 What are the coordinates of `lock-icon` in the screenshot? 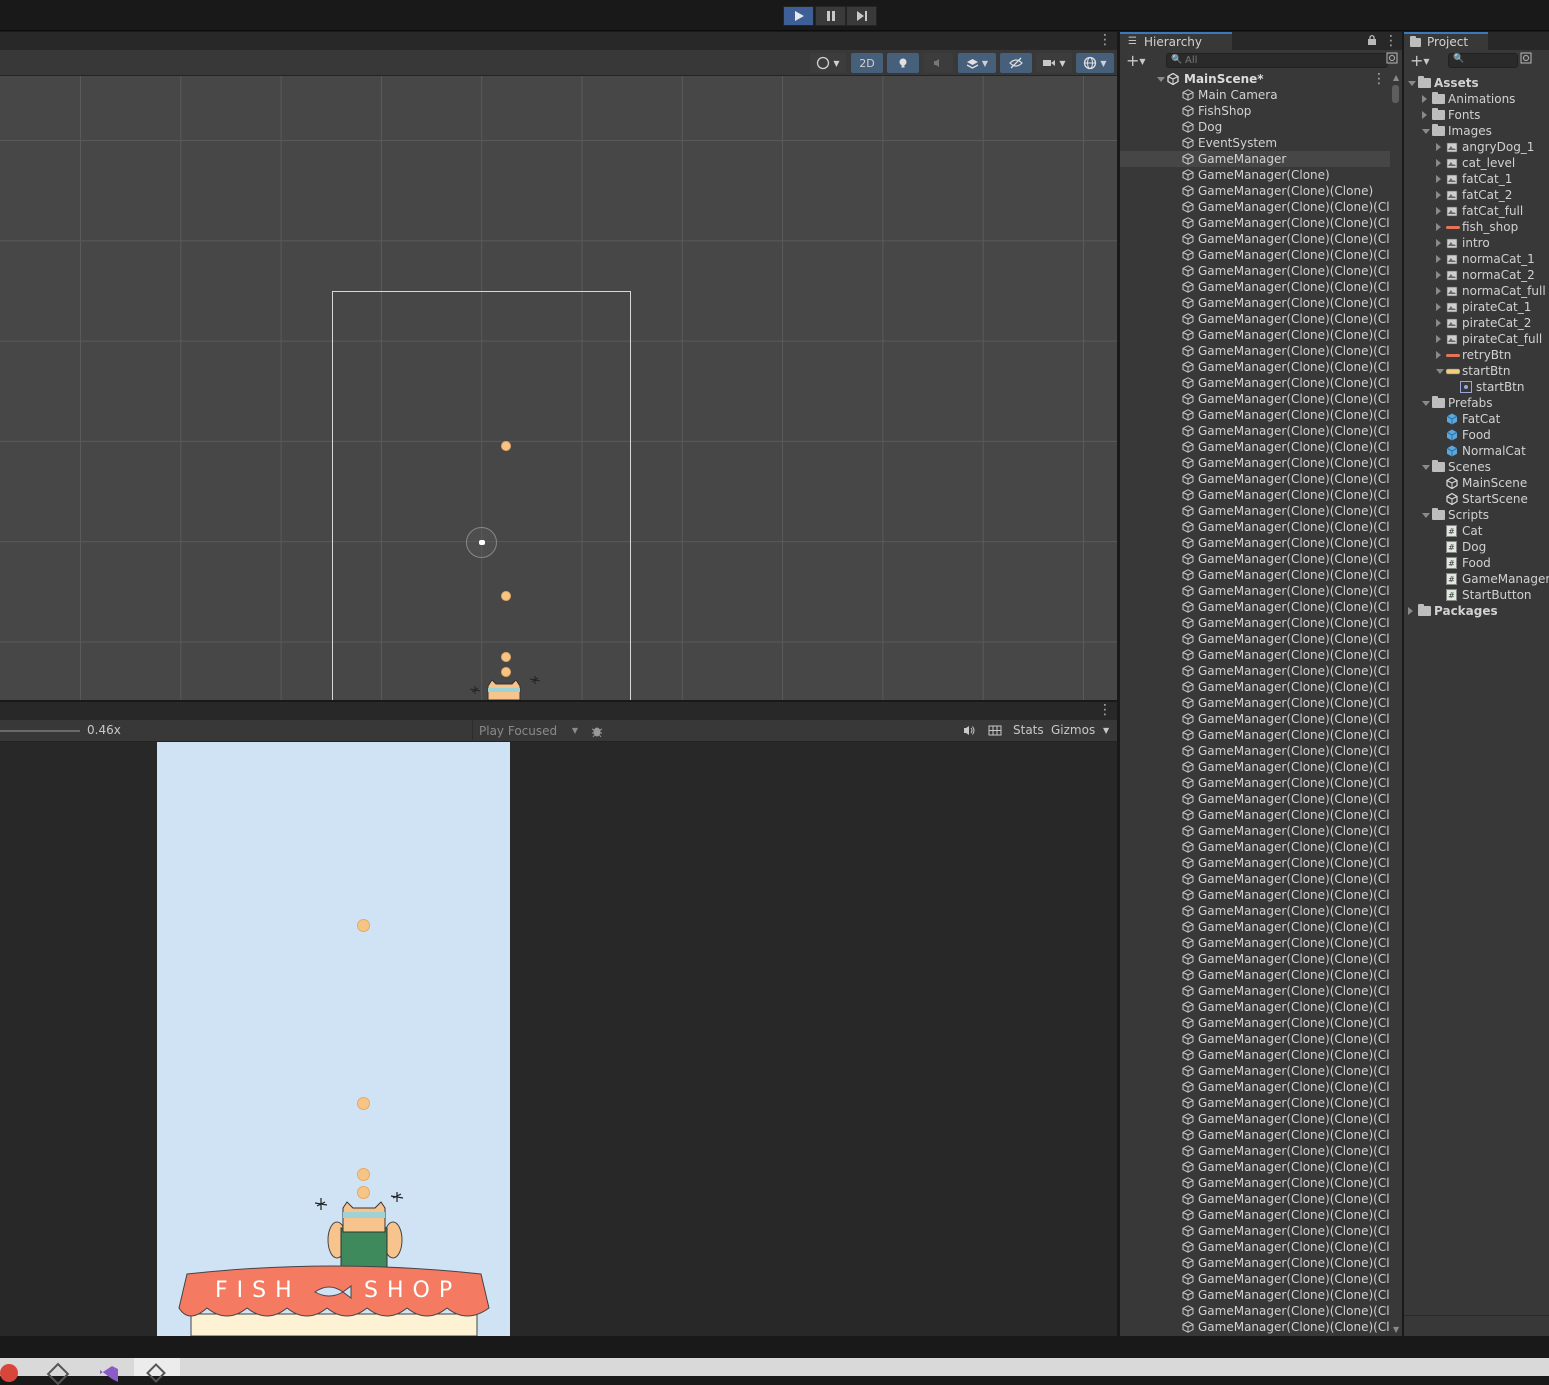 It's located at (1372, 41).